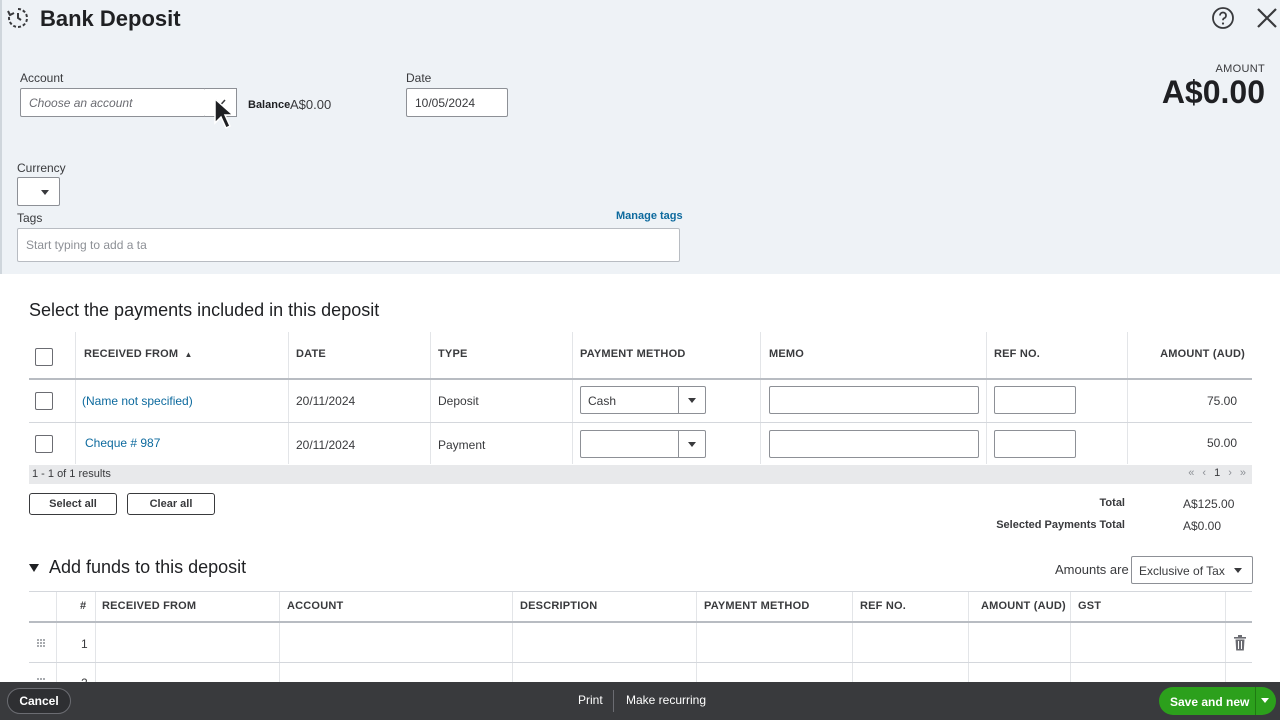  I want to click on column-header-ref-no: REF NO., so click(1017, 354).